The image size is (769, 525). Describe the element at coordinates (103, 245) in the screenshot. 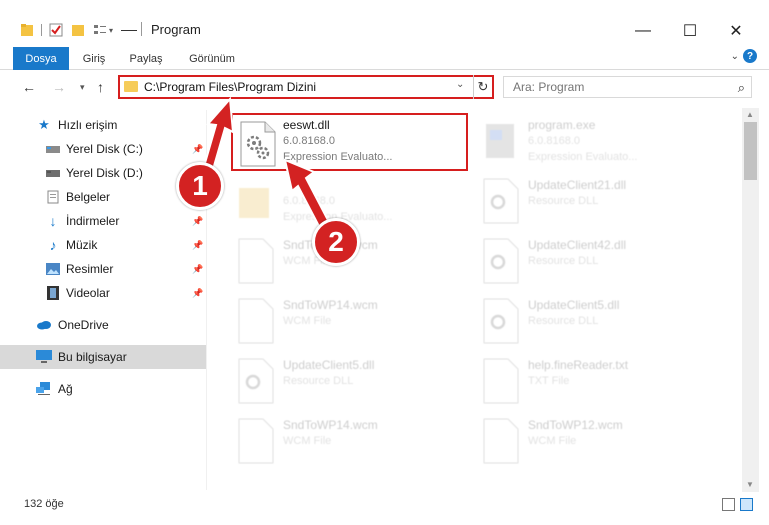

I see `sidebar-item-music: ♪ Müzik 📌` at that location.